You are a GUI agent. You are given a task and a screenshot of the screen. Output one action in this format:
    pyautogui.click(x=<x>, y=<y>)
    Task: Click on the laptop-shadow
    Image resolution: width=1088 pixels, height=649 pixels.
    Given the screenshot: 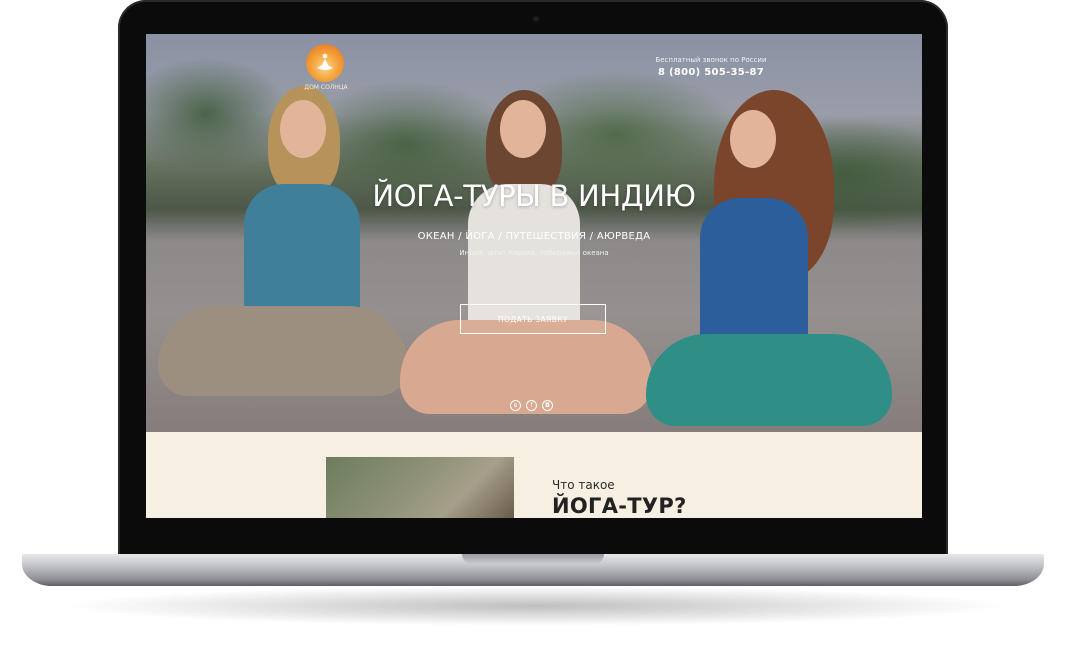 What is the action you would take?
    pyautogui.click(x=535, y=606)
    